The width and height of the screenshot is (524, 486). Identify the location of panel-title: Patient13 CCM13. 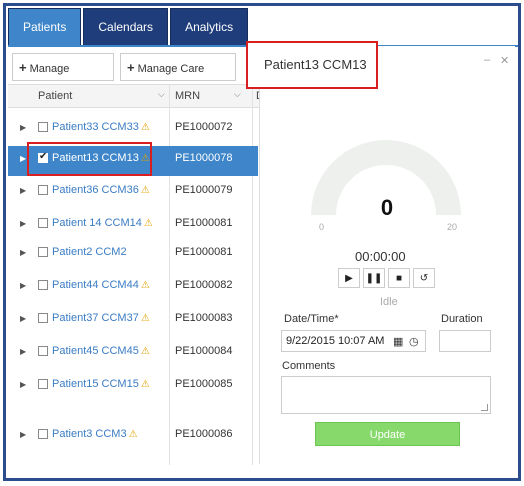
(312, 65).